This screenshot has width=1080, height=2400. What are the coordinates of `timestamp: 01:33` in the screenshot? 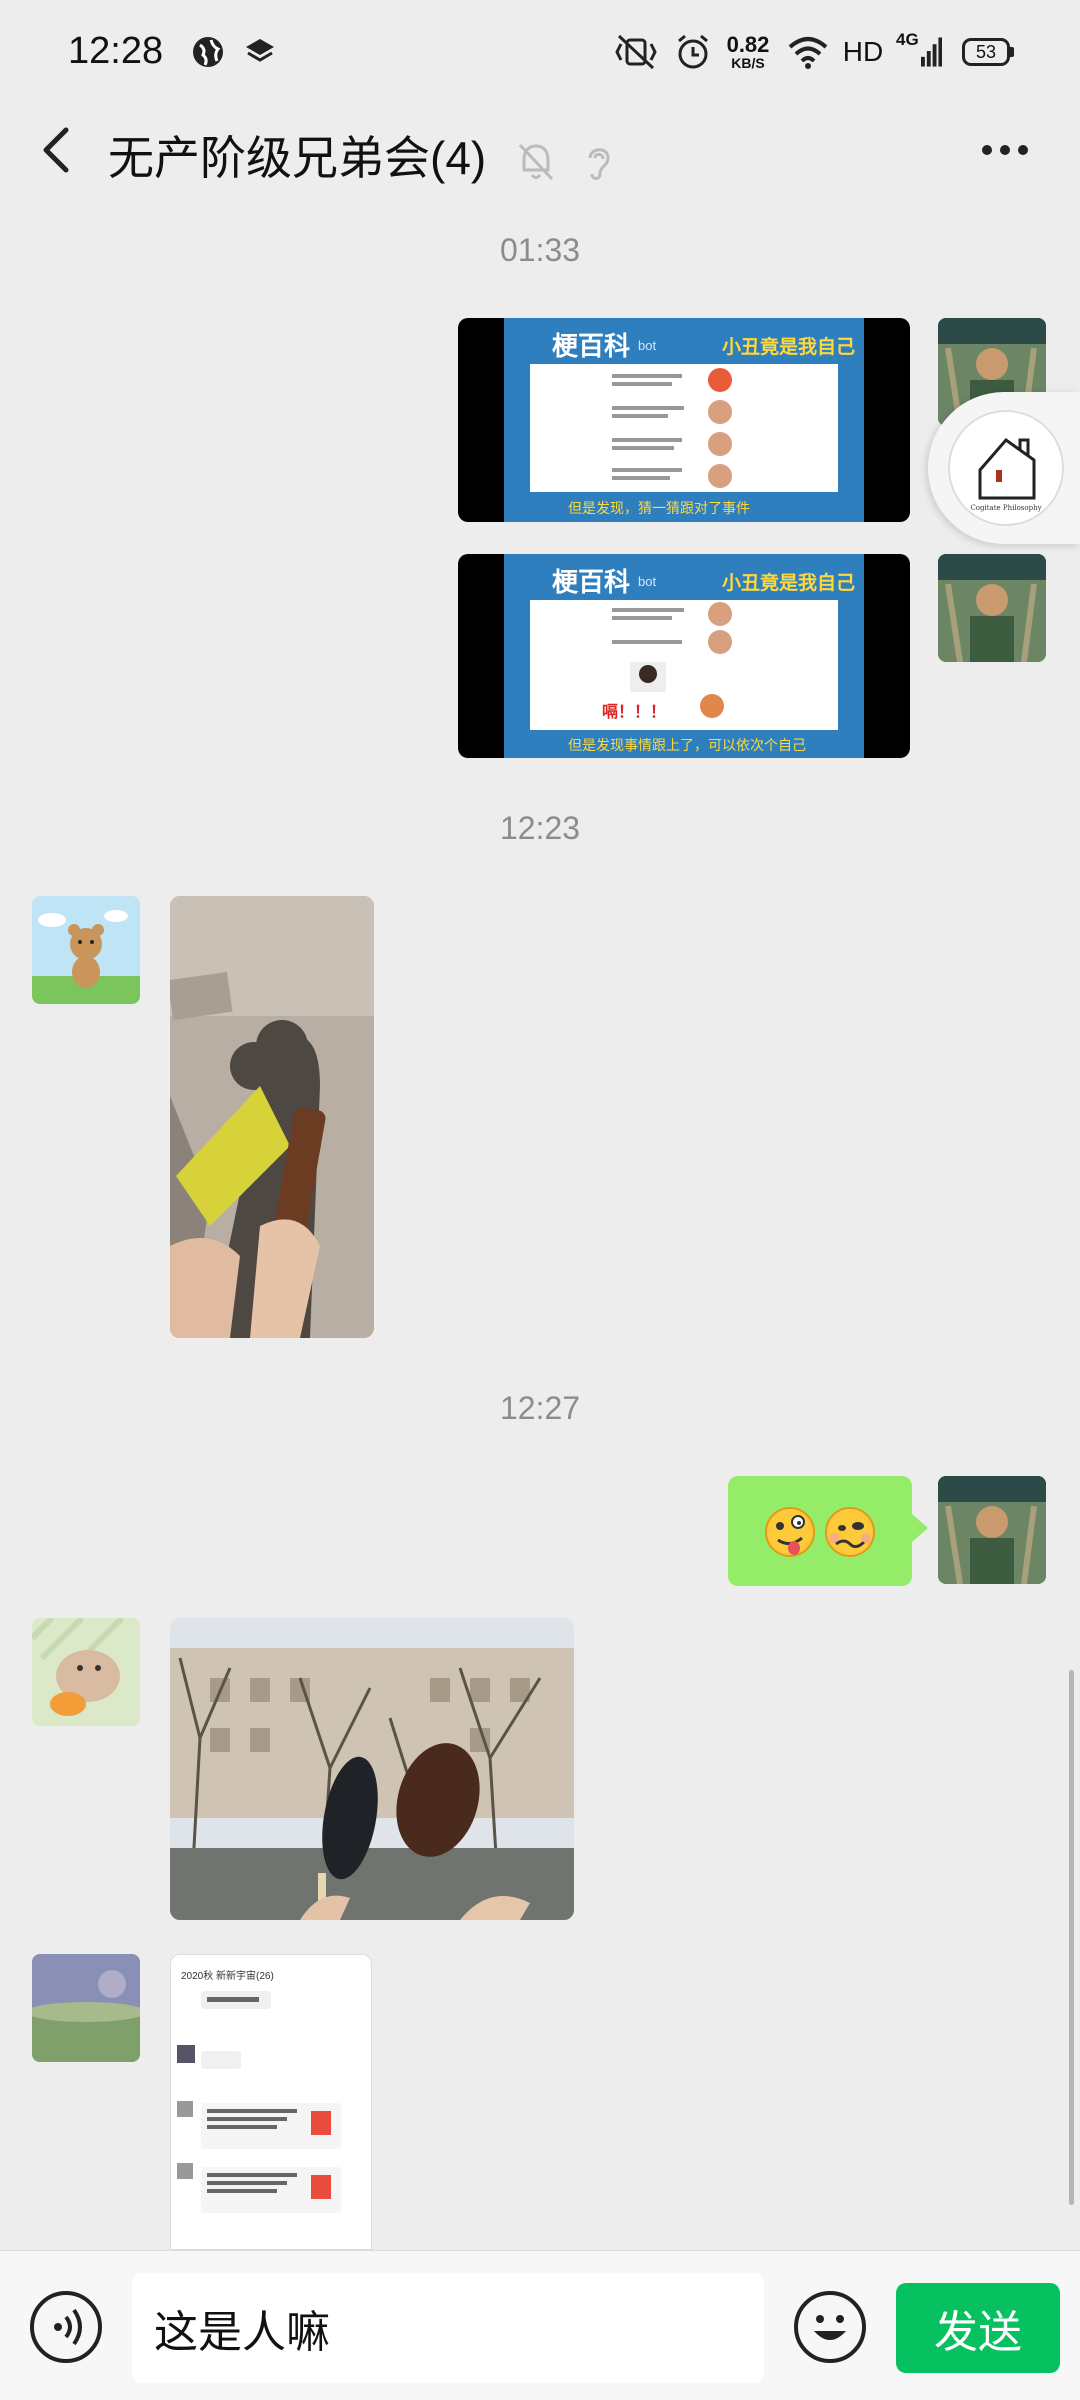 It's located at (540, 250).